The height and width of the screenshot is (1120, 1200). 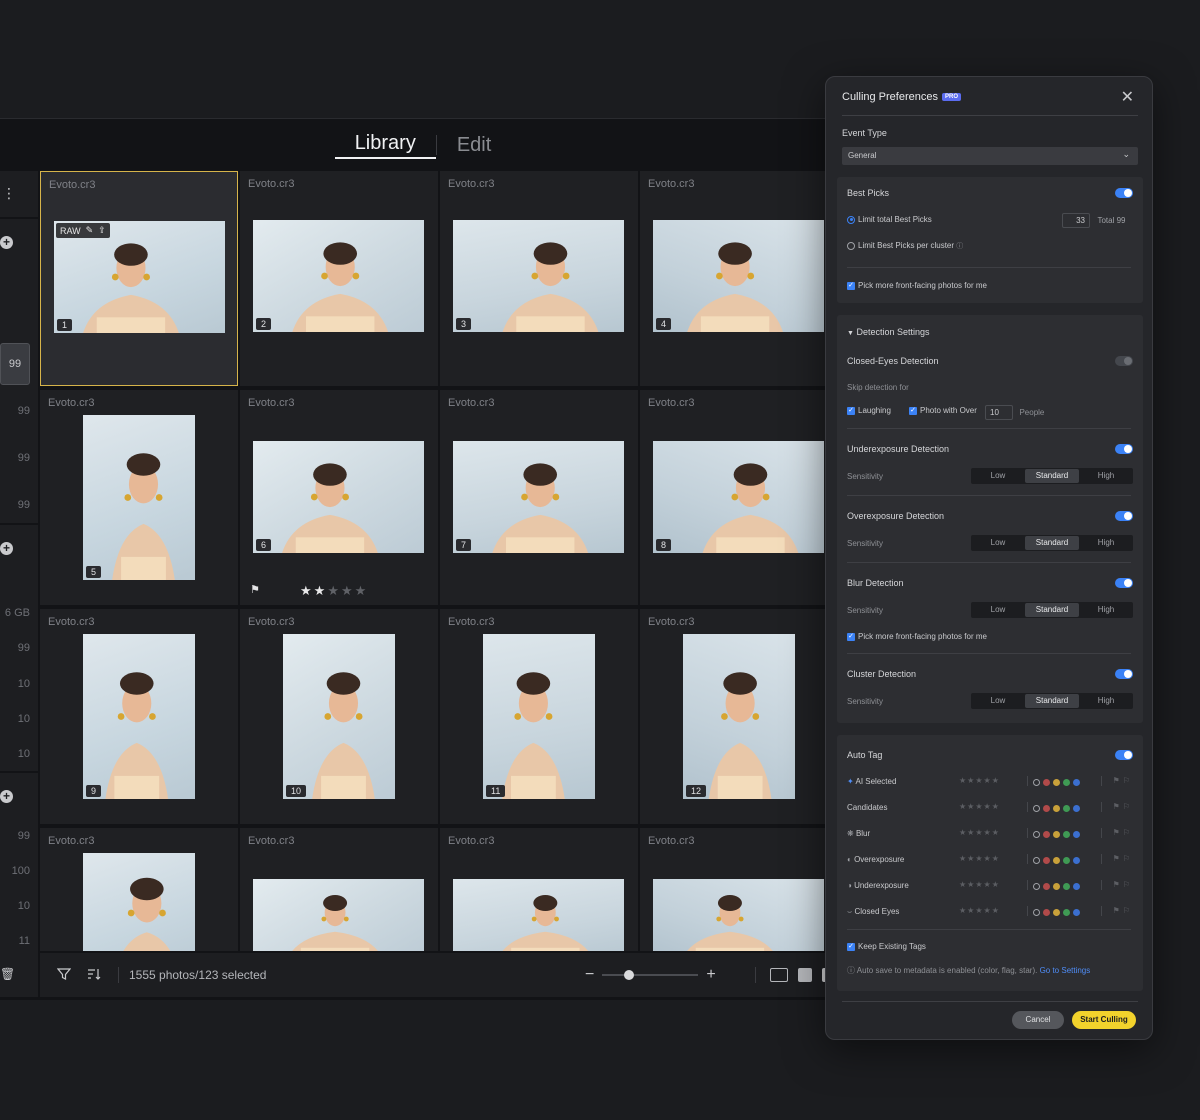 I want to click on flag-icon: ⚑, so click(x=255, y=589).